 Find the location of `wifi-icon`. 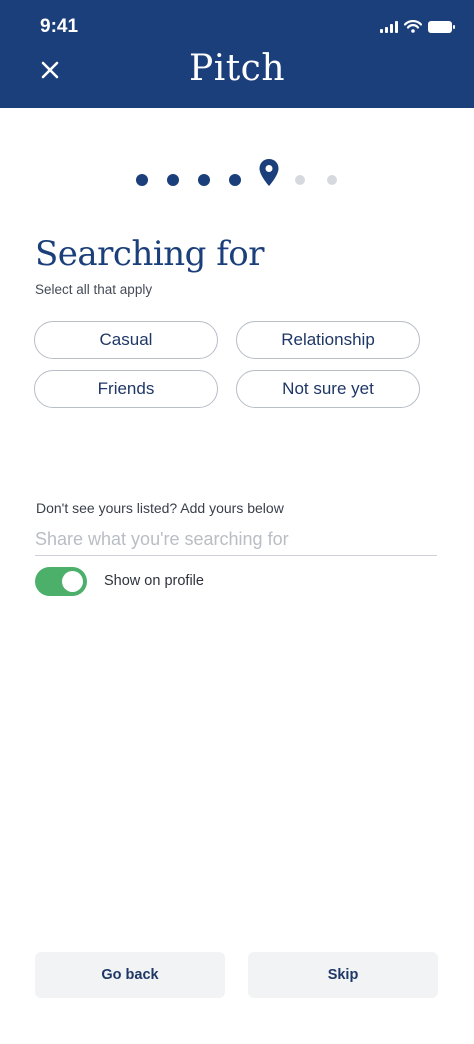

wifi-icon is located at coordinates (413, 26).